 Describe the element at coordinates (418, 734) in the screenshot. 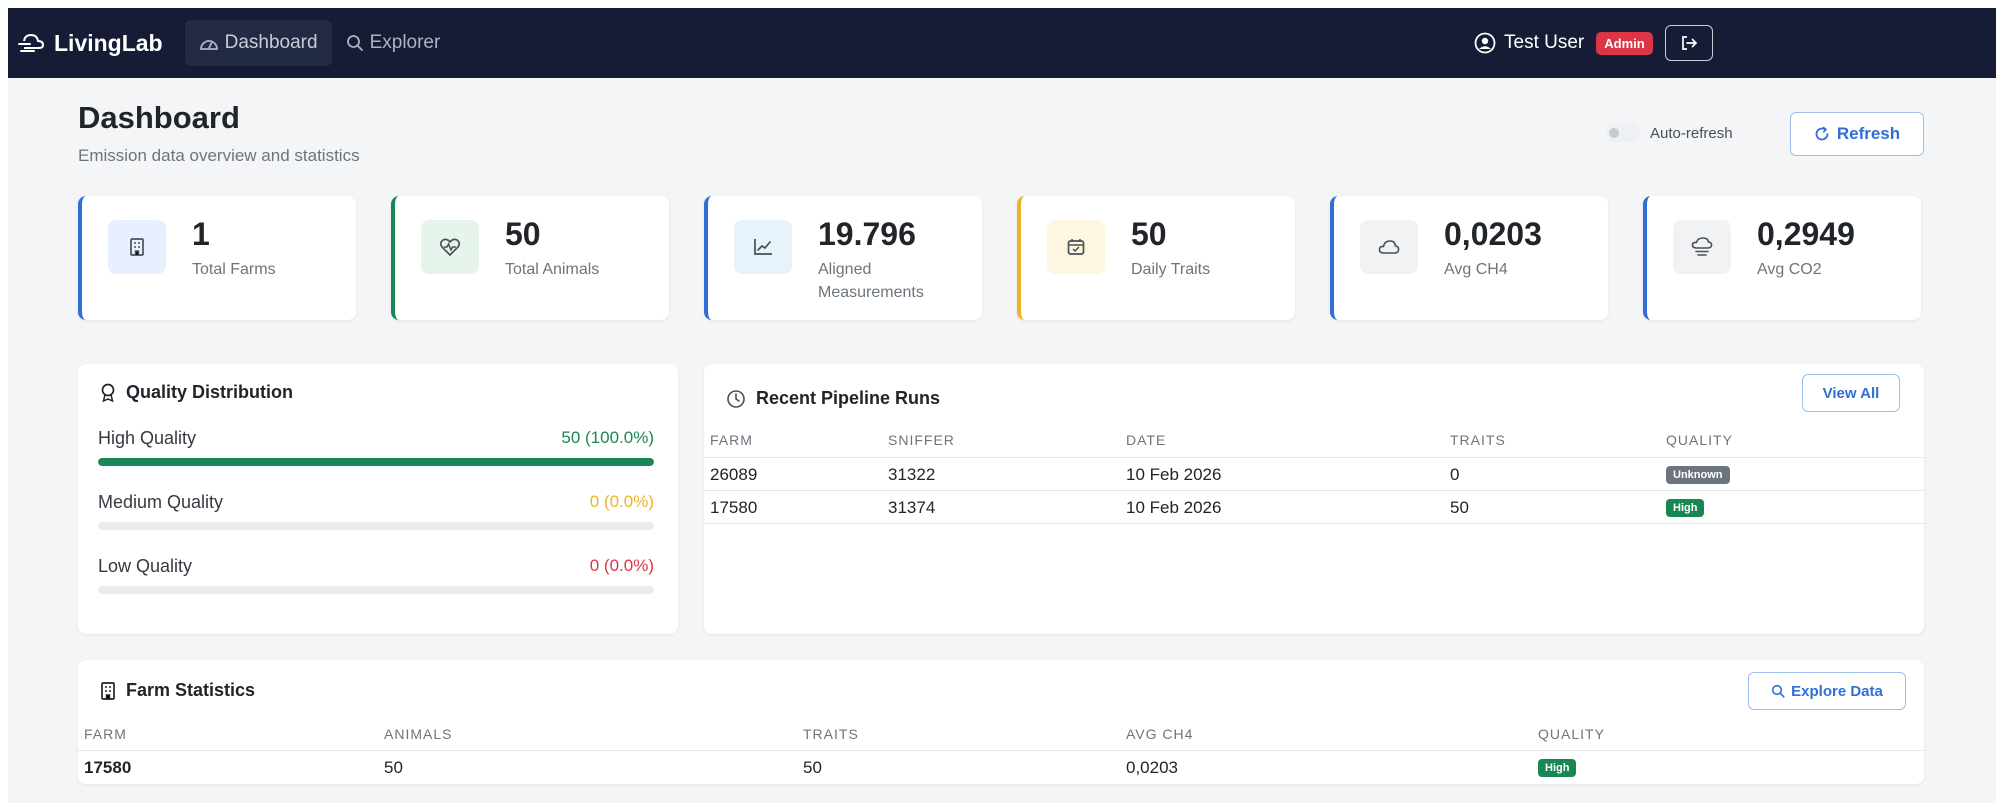

I see `column-header: ANIMALS` at that location.